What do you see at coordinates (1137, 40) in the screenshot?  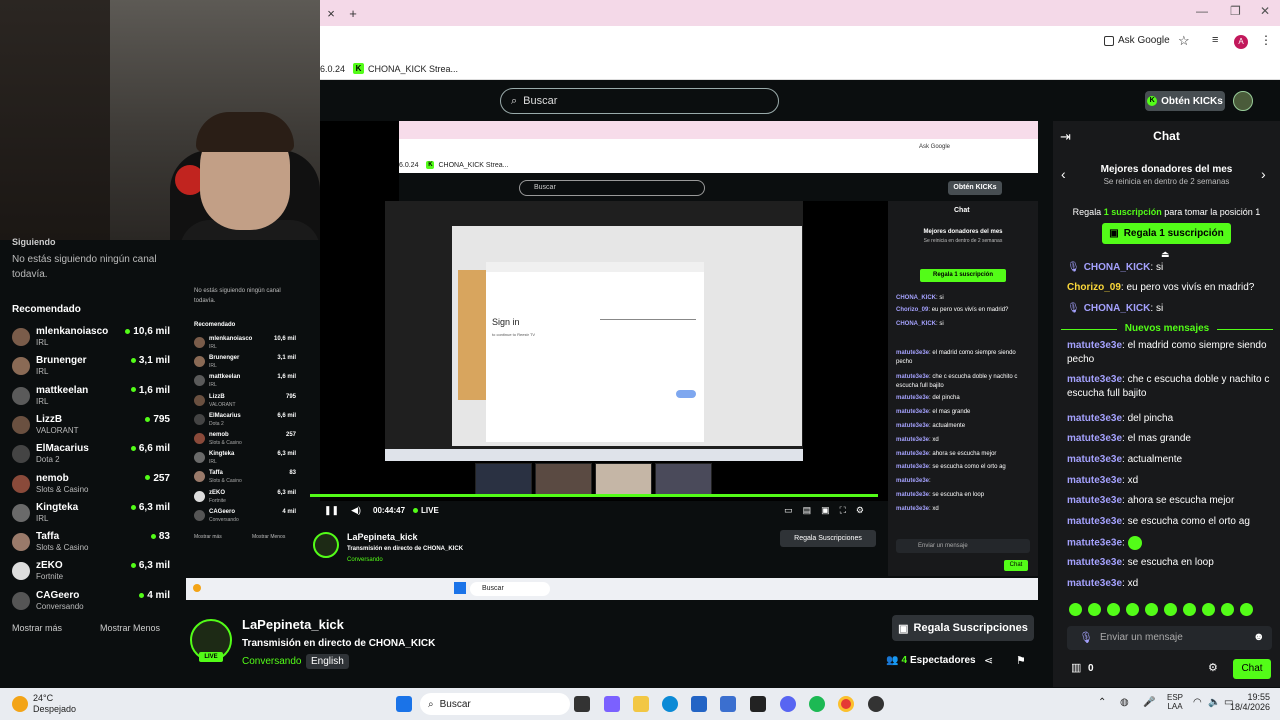 I see `ask-google-button: Ask Google` at bounding box center [1137, 40].